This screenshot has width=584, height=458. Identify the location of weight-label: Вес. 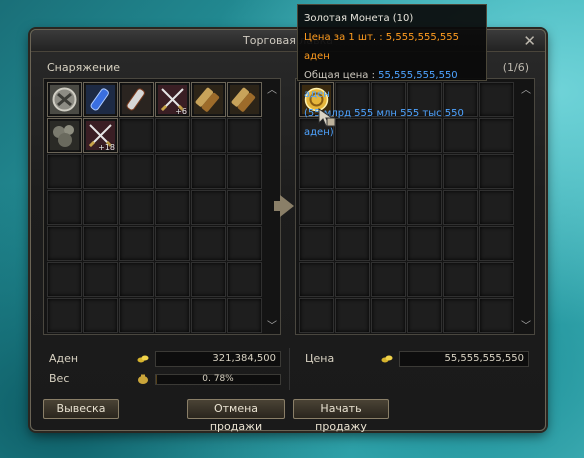
(59, 378).